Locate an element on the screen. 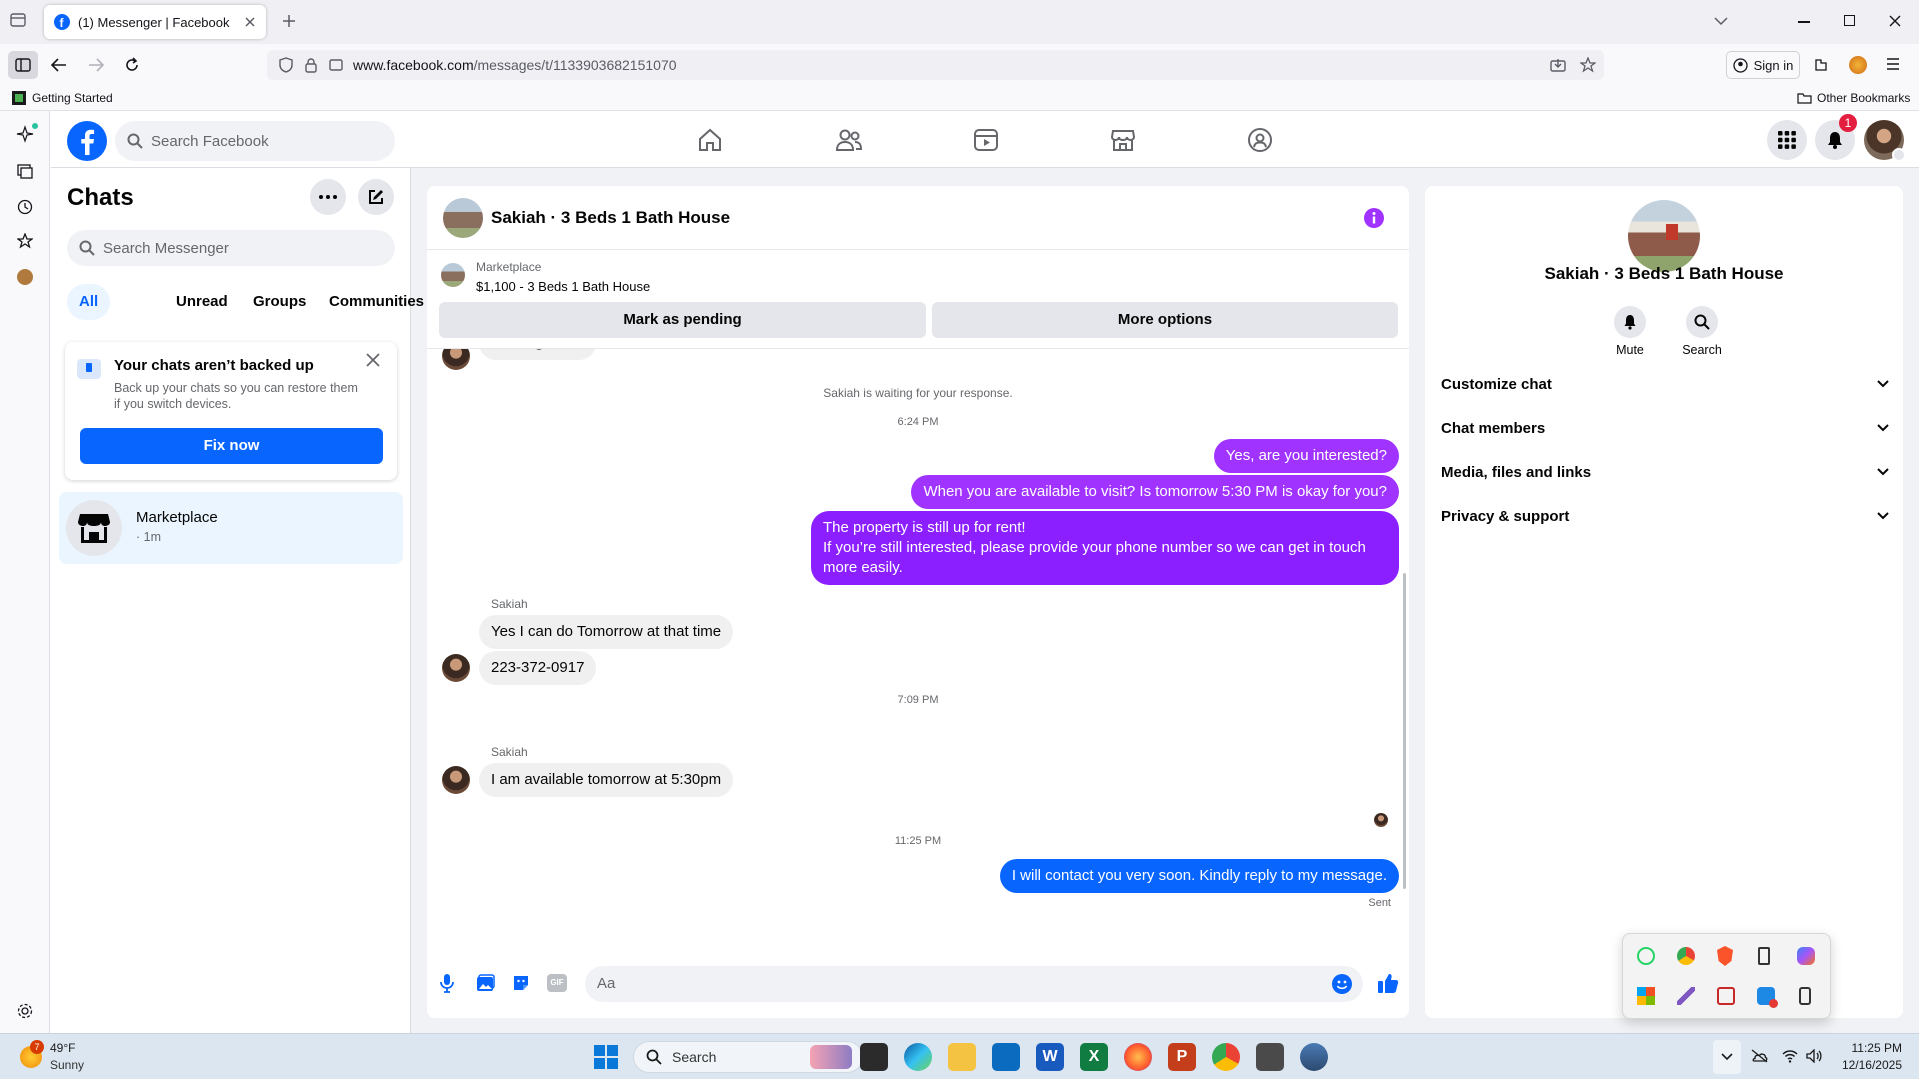  edge-icon is located at coordinates (918, 1057).